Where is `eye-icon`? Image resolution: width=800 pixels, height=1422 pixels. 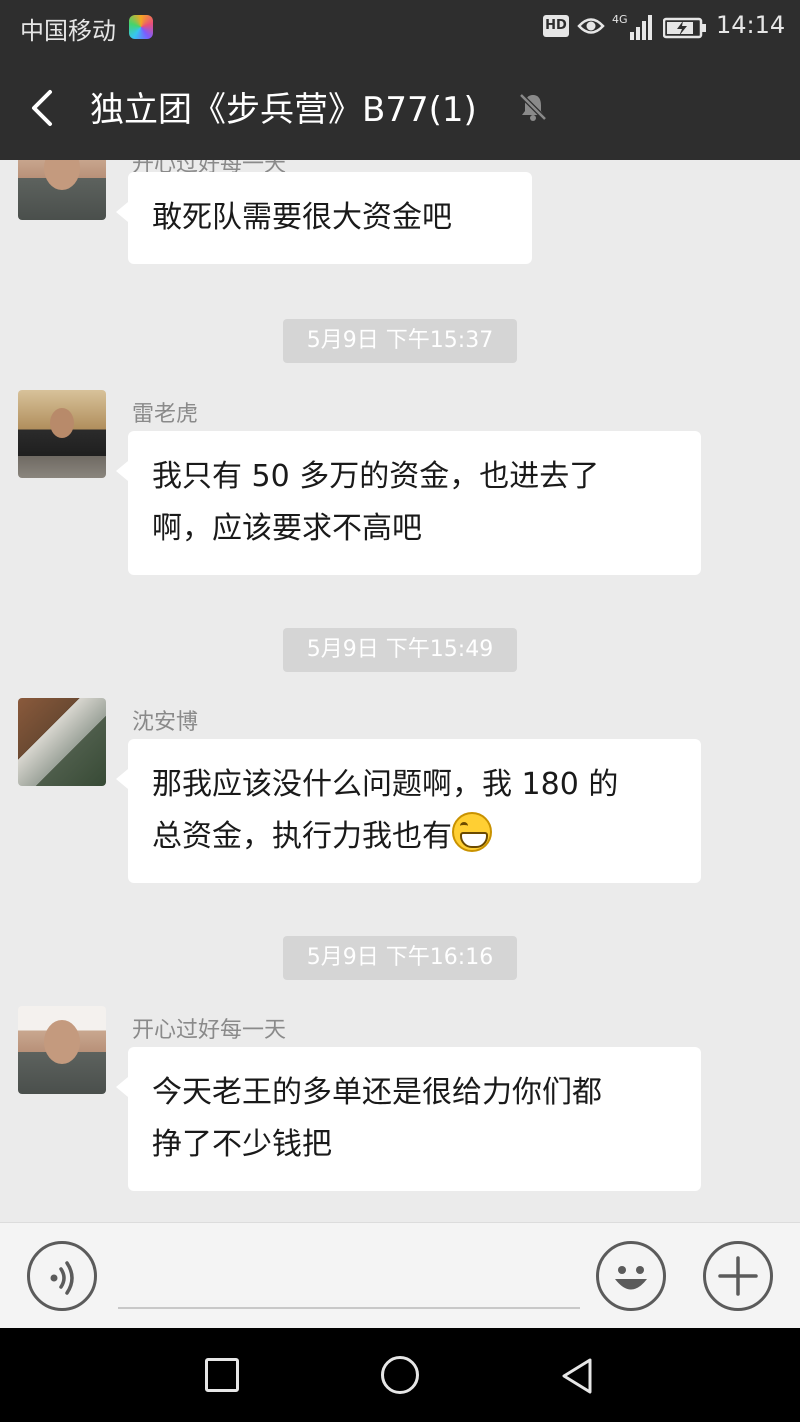
eye-icon is located at coordinates (591, 28).